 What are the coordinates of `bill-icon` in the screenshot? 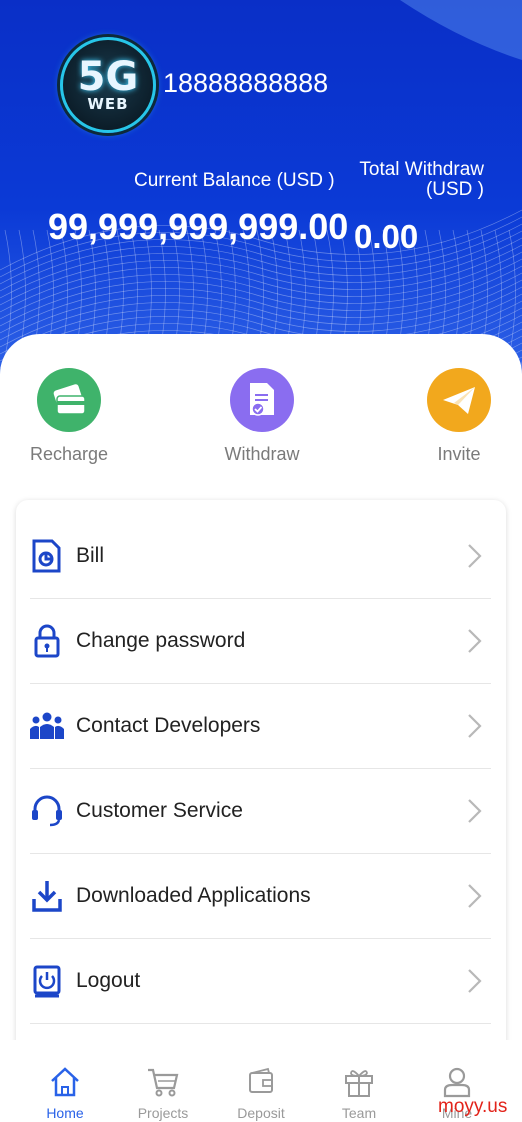 It's located at (47, 556).